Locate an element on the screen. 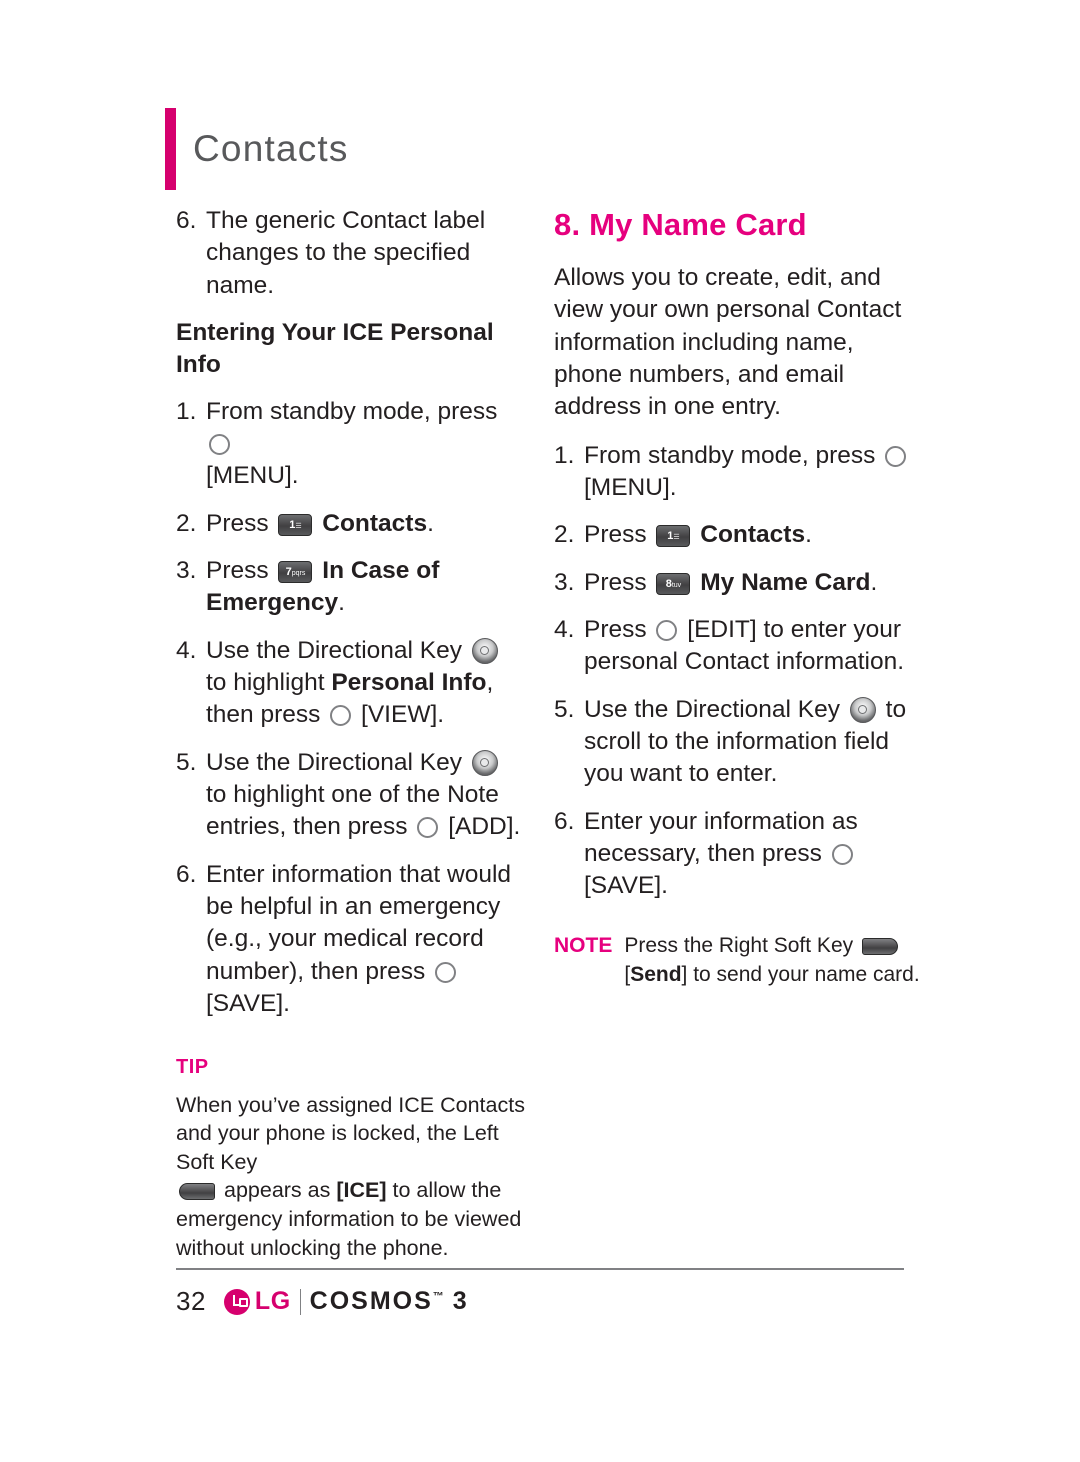  step-bold-term: Contacts is located at coordinates (375, 523).